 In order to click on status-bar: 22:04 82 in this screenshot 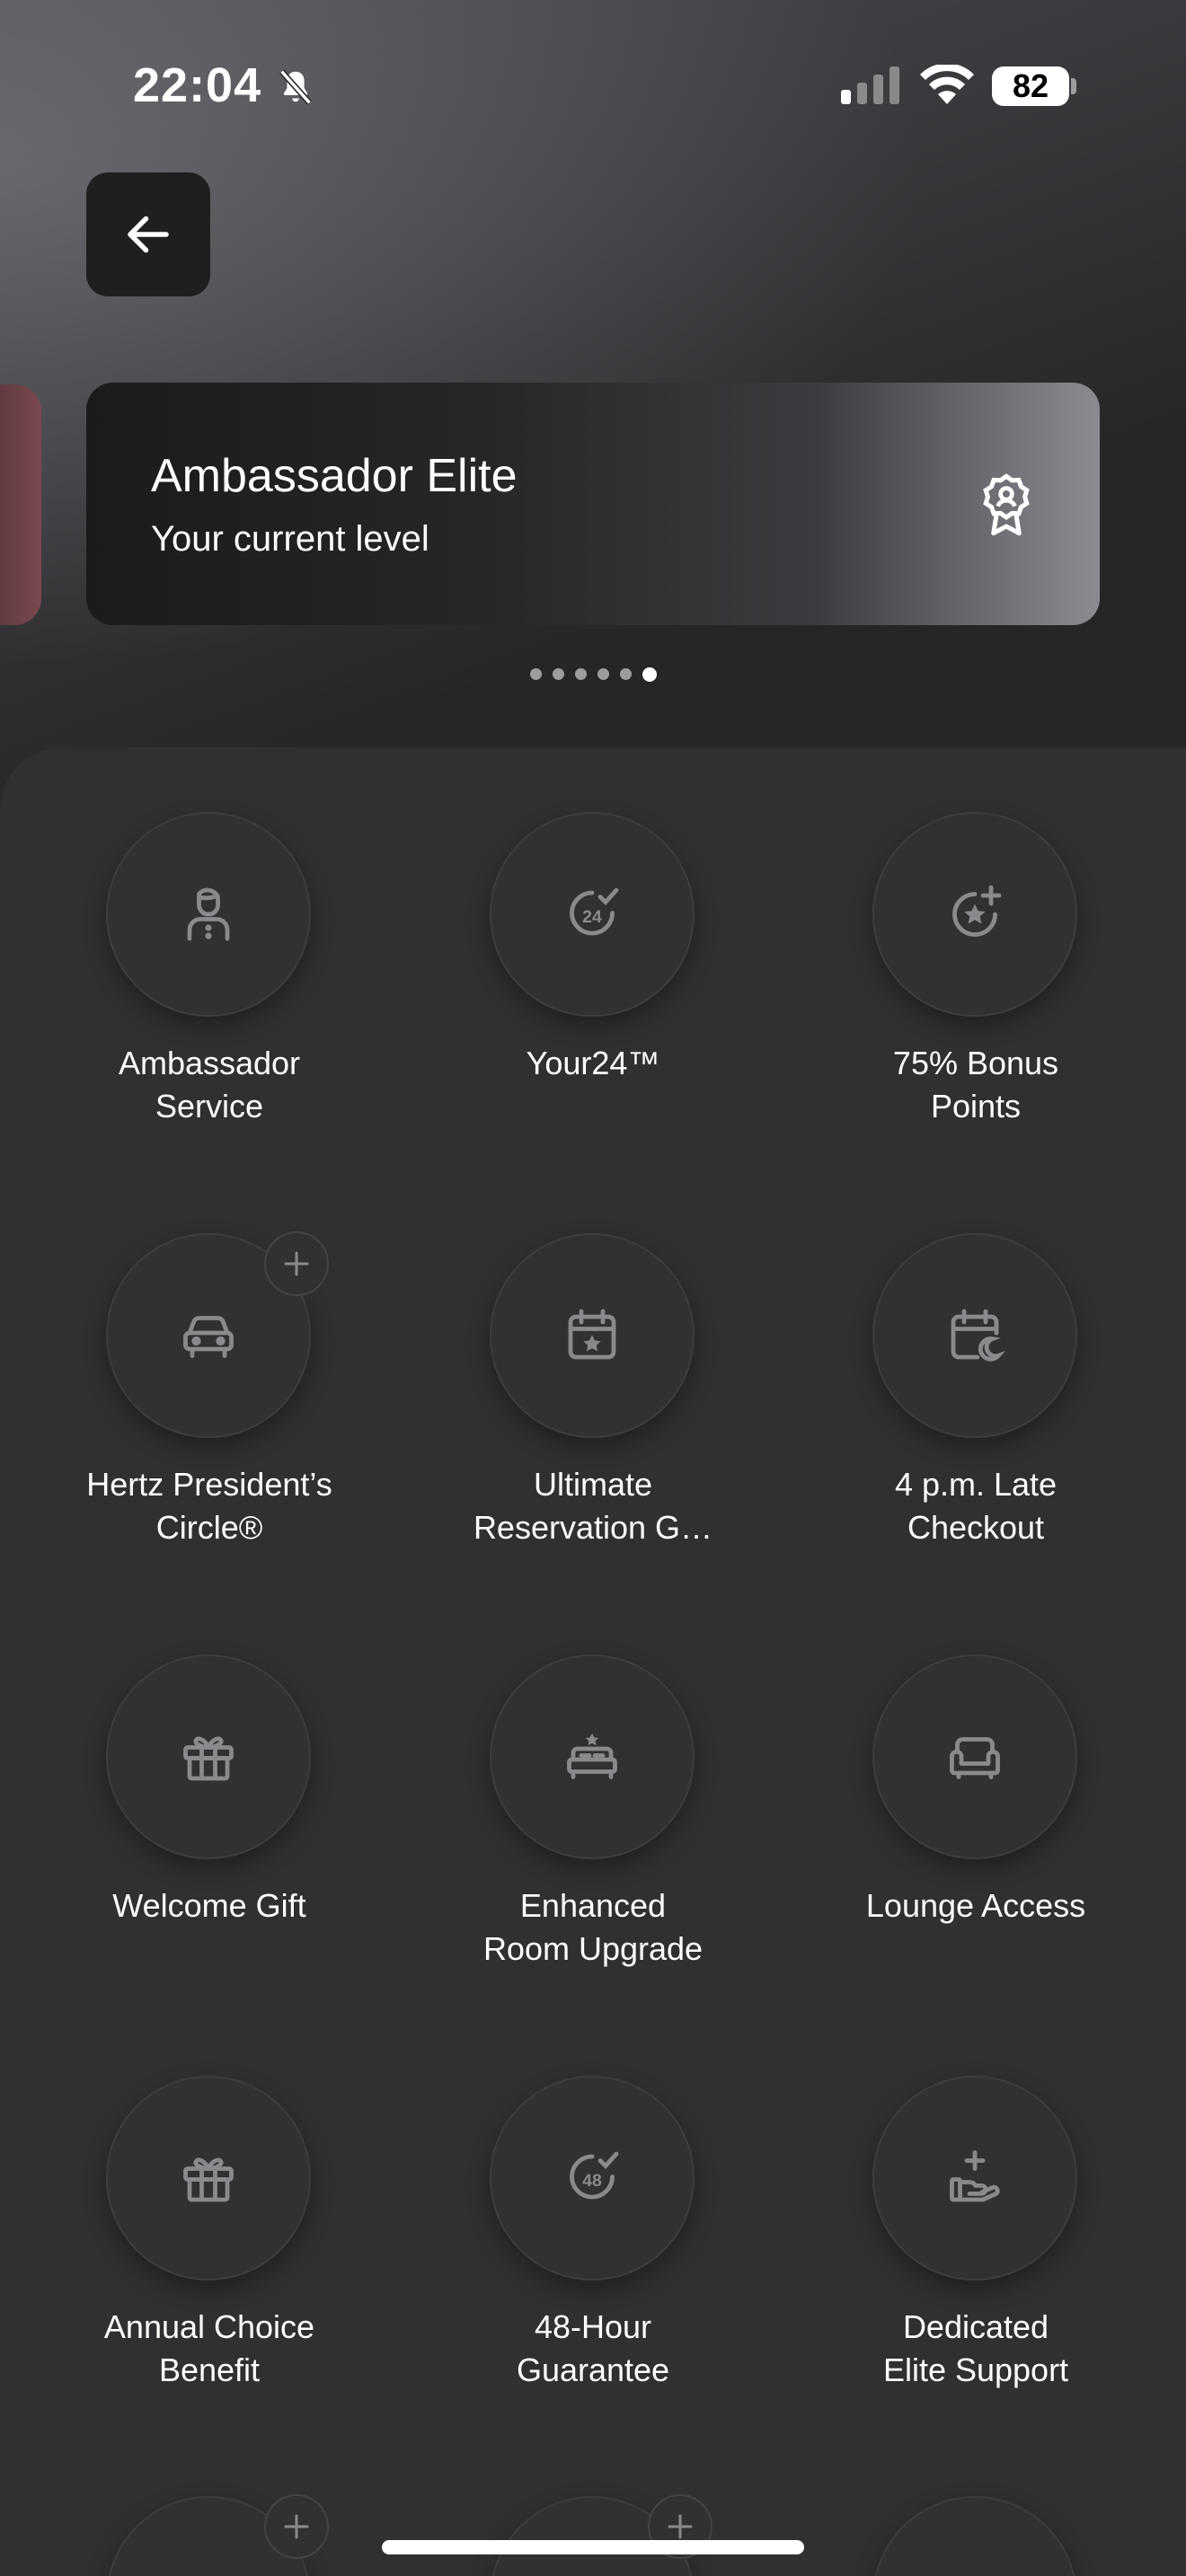, I will do `click(593, 85)`.